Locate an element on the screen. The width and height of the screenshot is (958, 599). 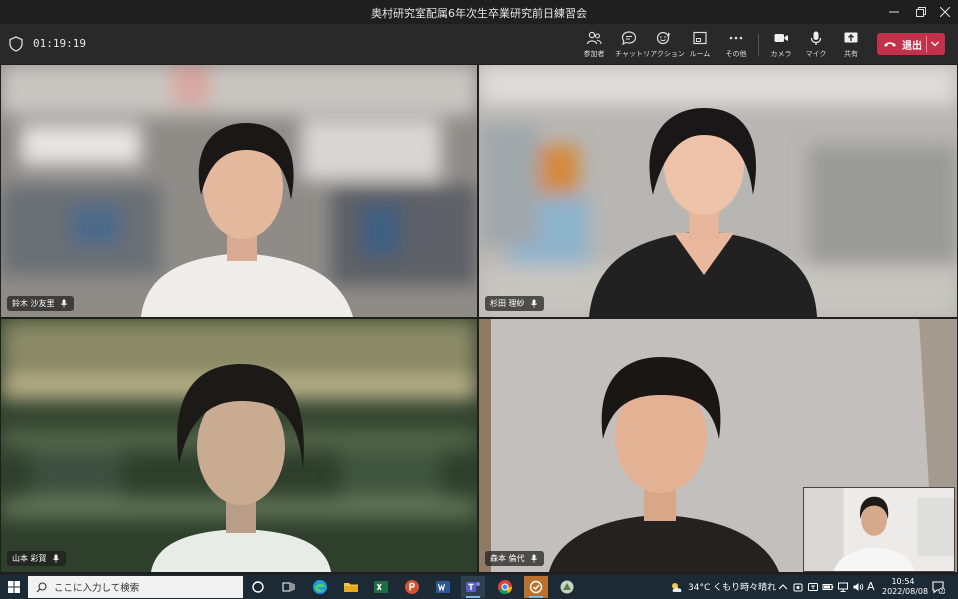
reactions-button: リアクション is located at coordinates (664, 45).